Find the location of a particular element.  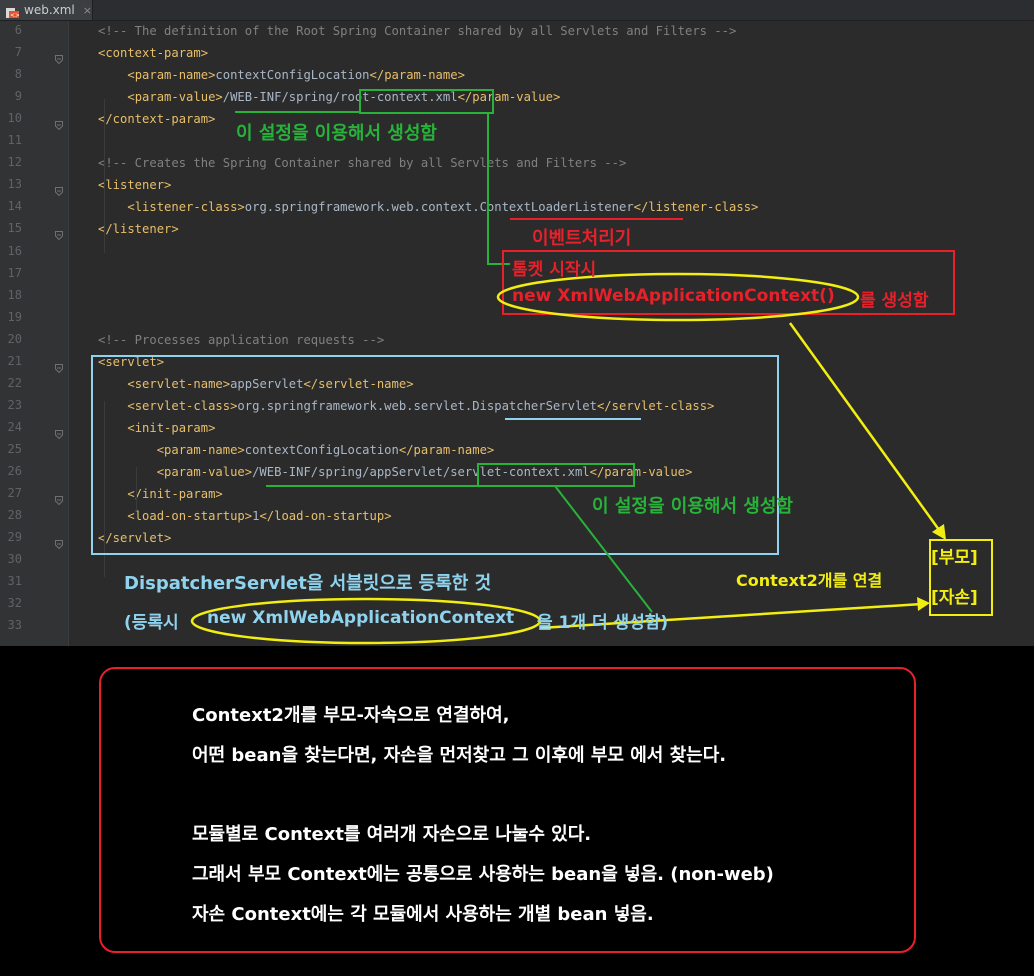

green-connector-line is located at coordinates (498, 189).